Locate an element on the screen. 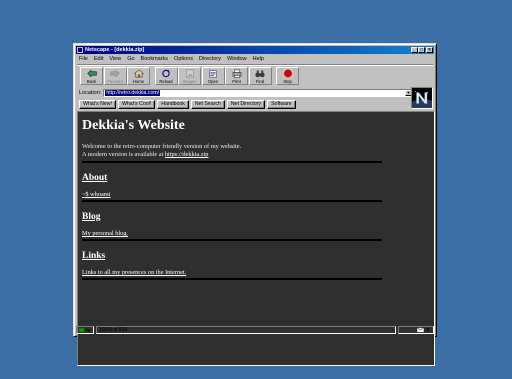 Image resolution: width=512 pixels, height=379 pixels. section-blog: Blog My personal blog. is located at coordinates (232, 226).